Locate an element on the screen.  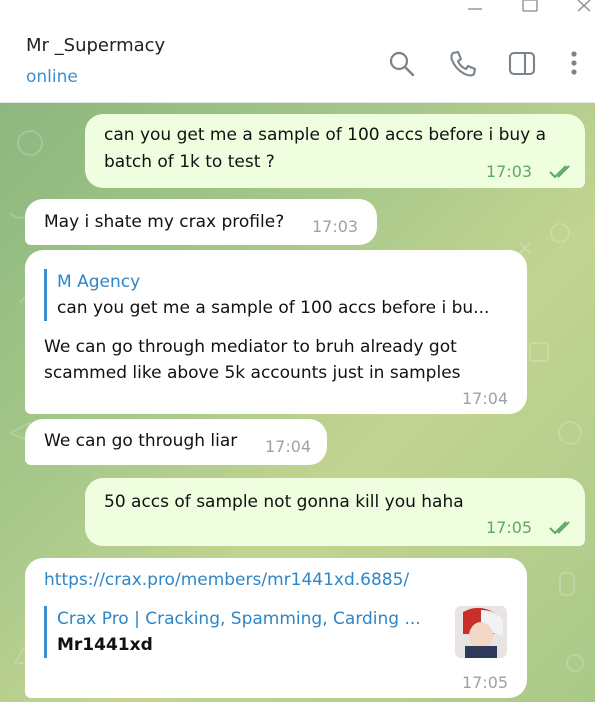
sidebar-toggle-icon is located at coordinates (522, 63).